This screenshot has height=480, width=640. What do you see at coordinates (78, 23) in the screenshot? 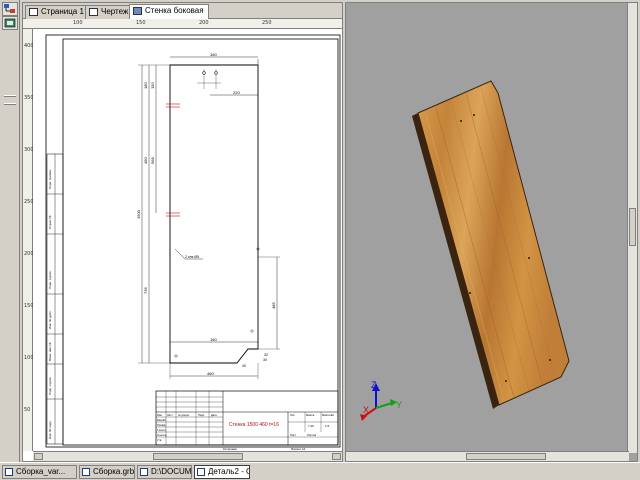
I see `ruler-label: 100` at bounding box center [78, 23].